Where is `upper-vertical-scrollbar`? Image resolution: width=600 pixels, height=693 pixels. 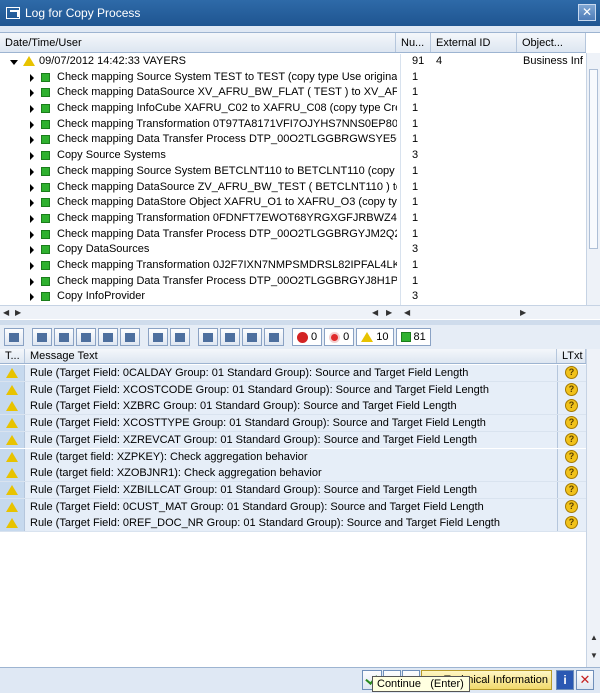
upper-vertical-scrollbar is located at coordinates (593, 179).